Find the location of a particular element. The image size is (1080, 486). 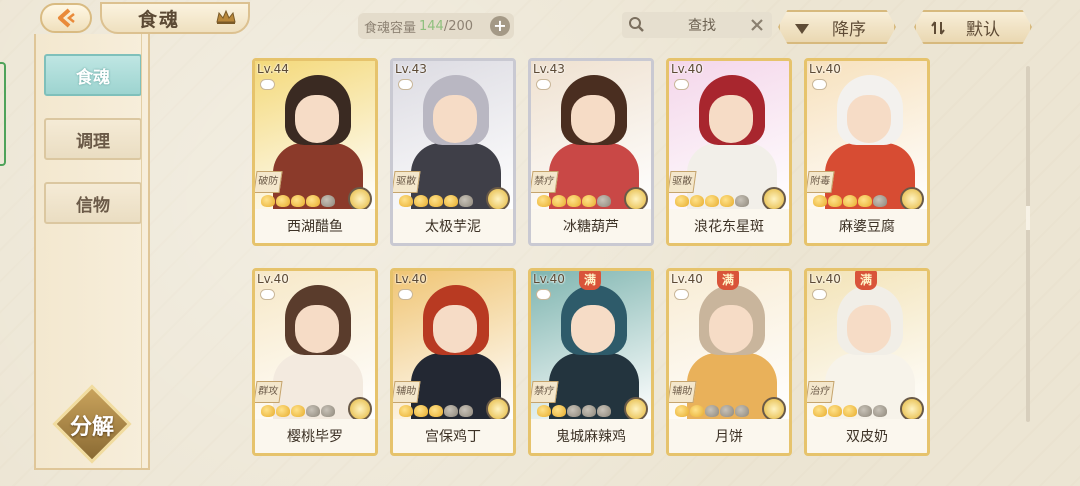

crown-icon is located at coordinates (226, 17).